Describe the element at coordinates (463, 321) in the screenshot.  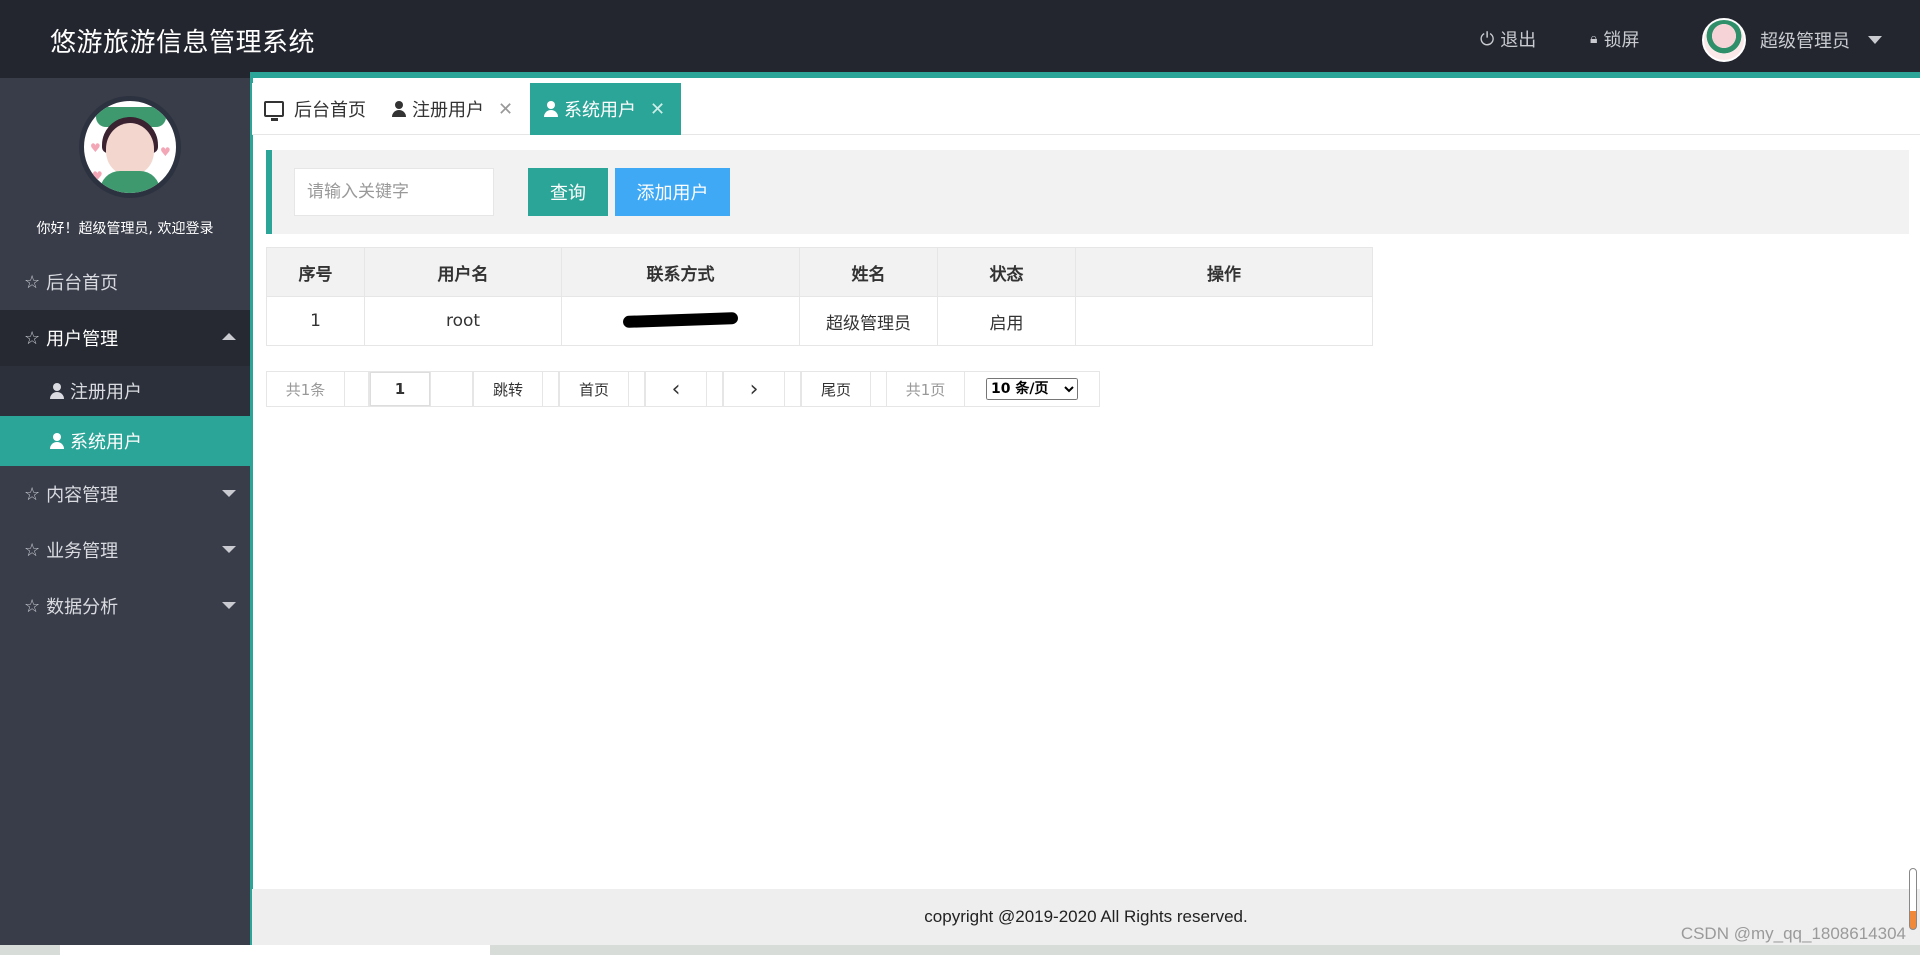
I see `cell-username: root` at that location.